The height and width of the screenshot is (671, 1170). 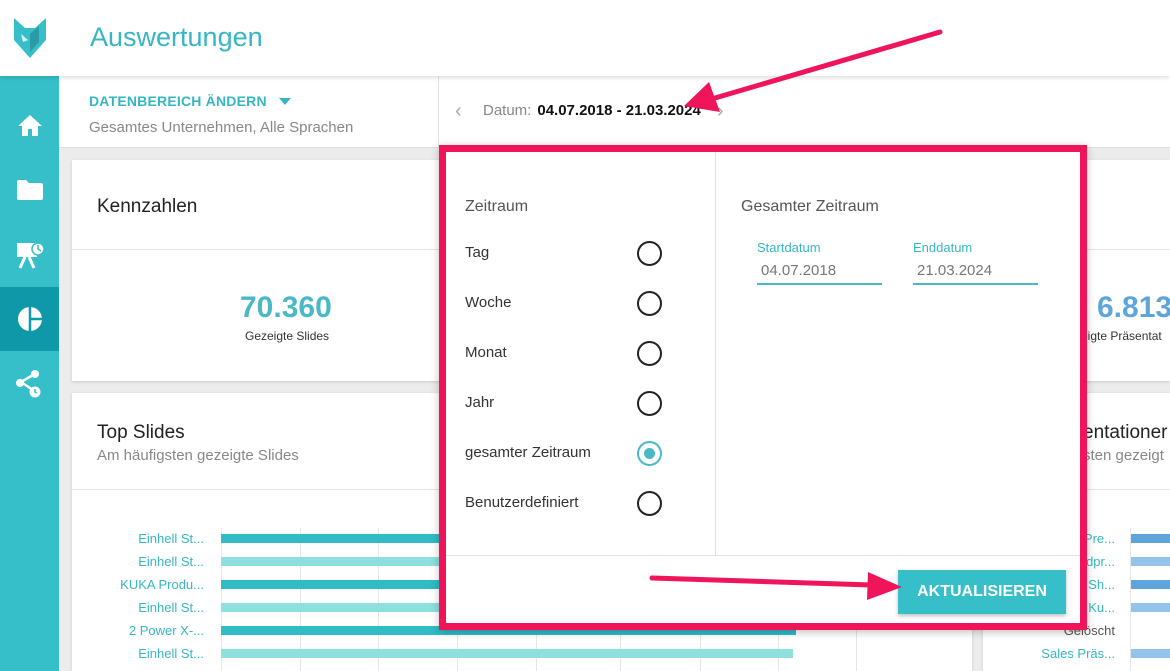 I want to click on change-data-range-label: DATENBEREICH ÄNDERN, so click(x=178, y=101).